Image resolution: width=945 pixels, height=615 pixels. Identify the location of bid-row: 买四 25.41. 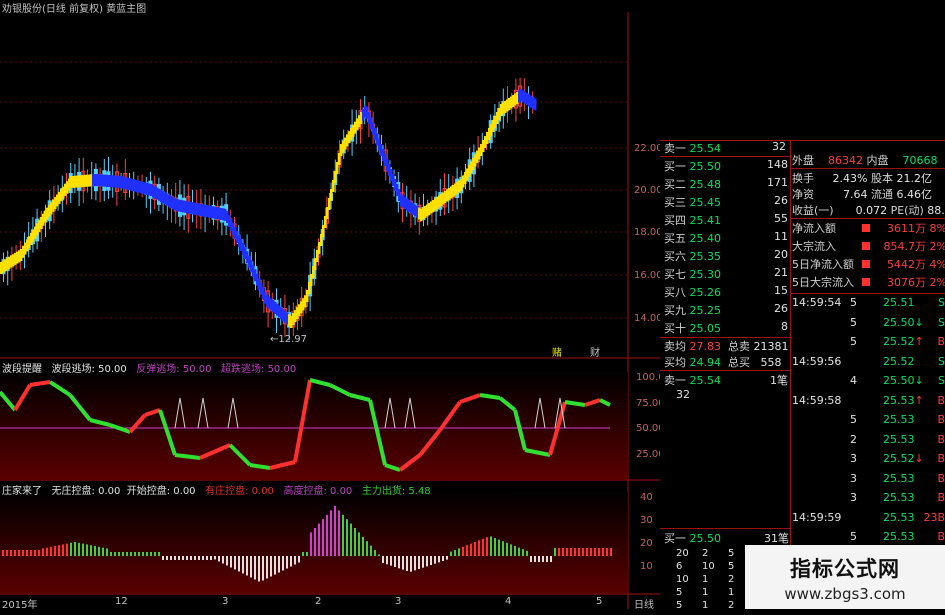
(692, 219).